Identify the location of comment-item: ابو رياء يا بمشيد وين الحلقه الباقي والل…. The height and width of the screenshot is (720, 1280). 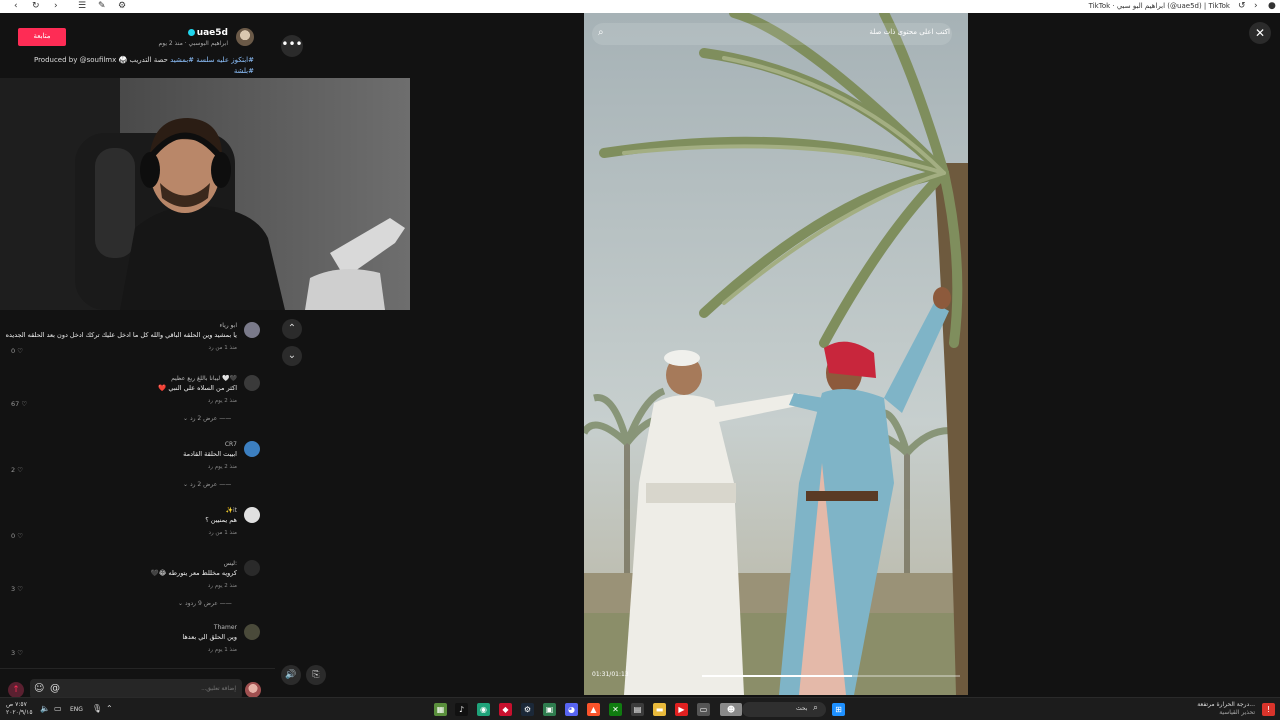
(135, 342).